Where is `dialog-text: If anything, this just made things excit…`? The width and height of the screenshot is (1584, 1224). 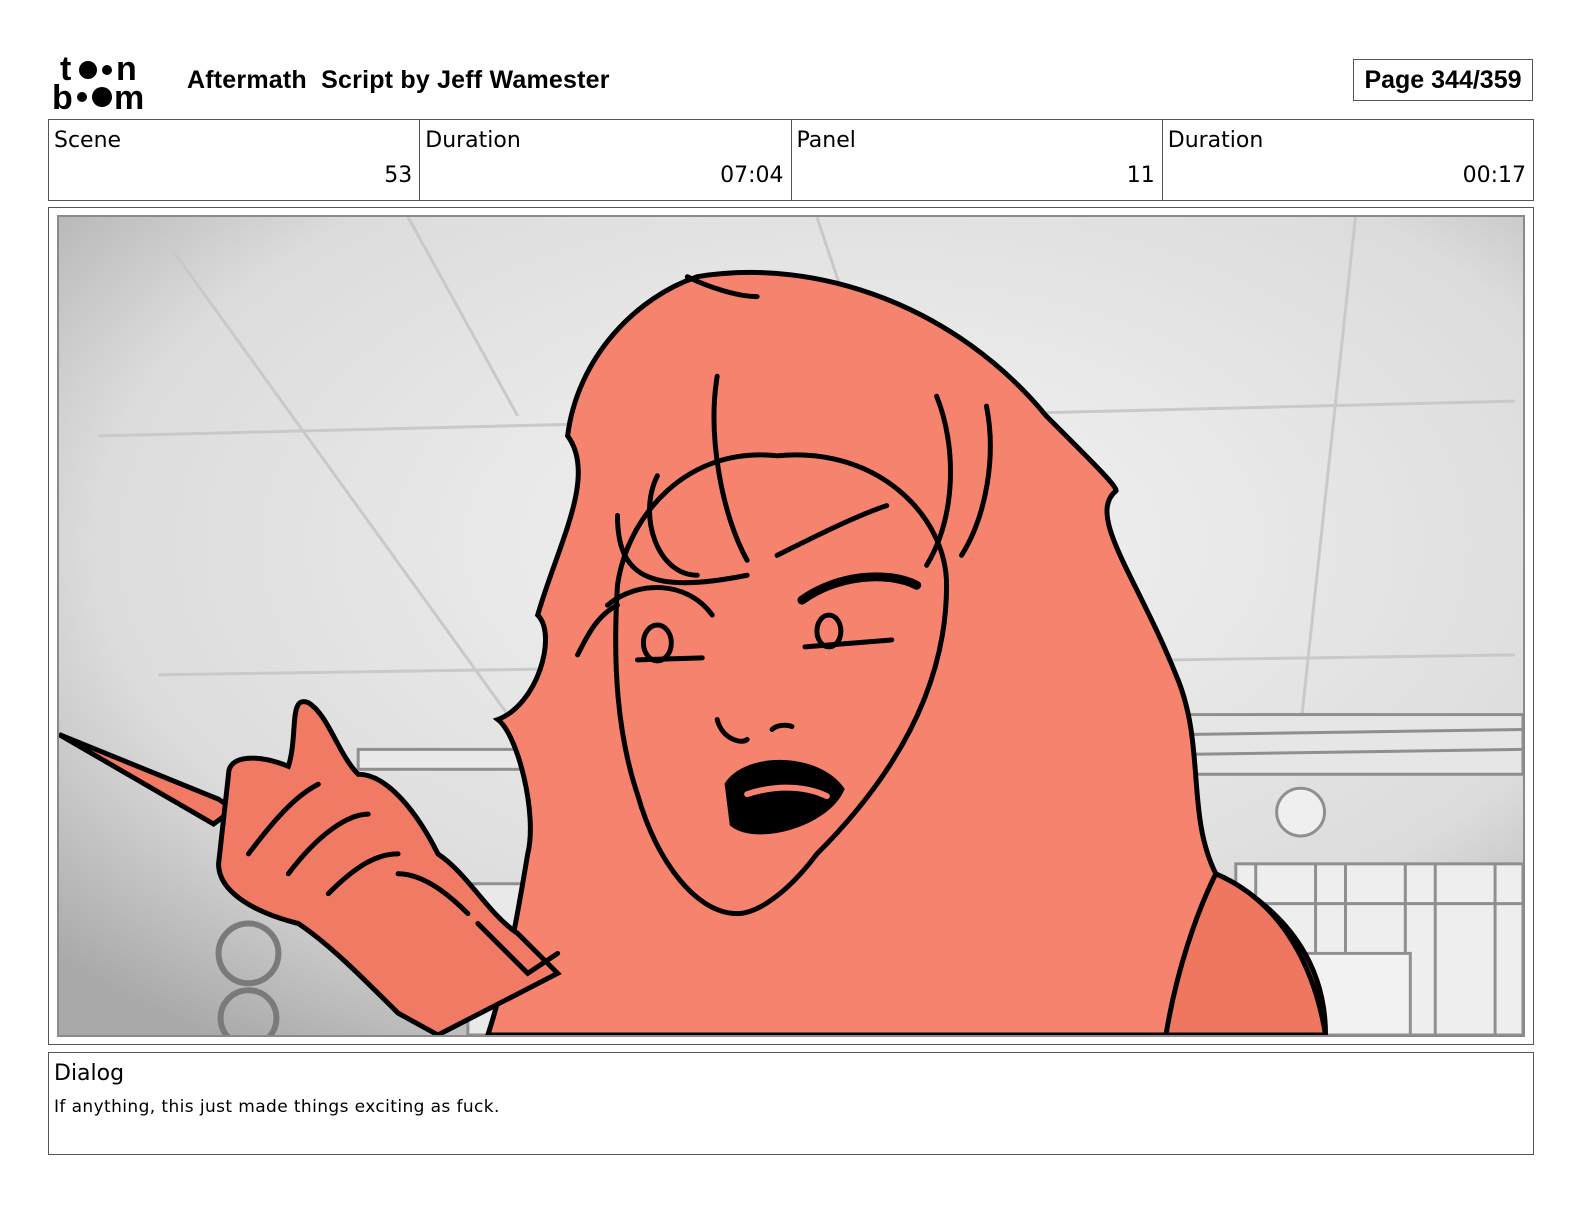 dialog-text: If anything, this just made things excit… is located at coordinates (277, 1107).